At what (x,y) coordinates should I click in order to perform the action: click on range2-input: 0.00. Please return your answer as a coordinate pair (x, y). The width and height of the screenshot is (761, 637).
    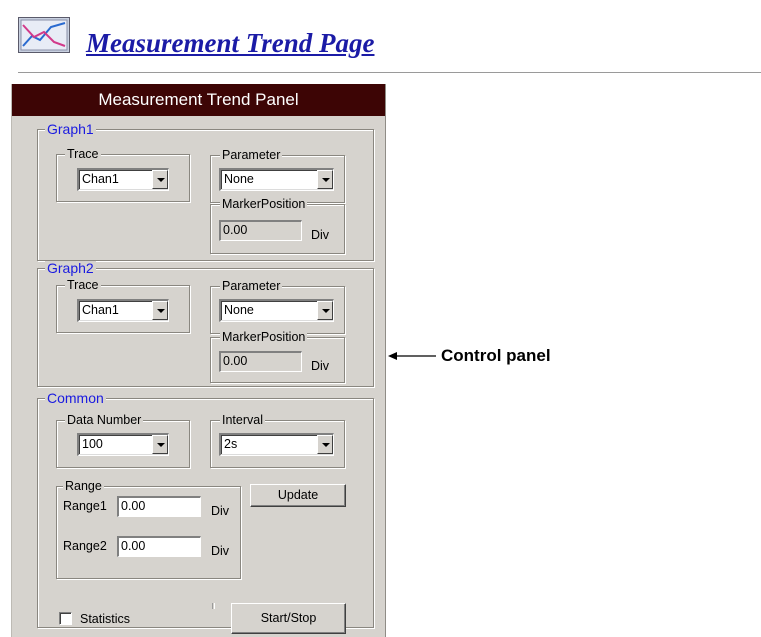
    Looking at the image, I should click on (159, 546).